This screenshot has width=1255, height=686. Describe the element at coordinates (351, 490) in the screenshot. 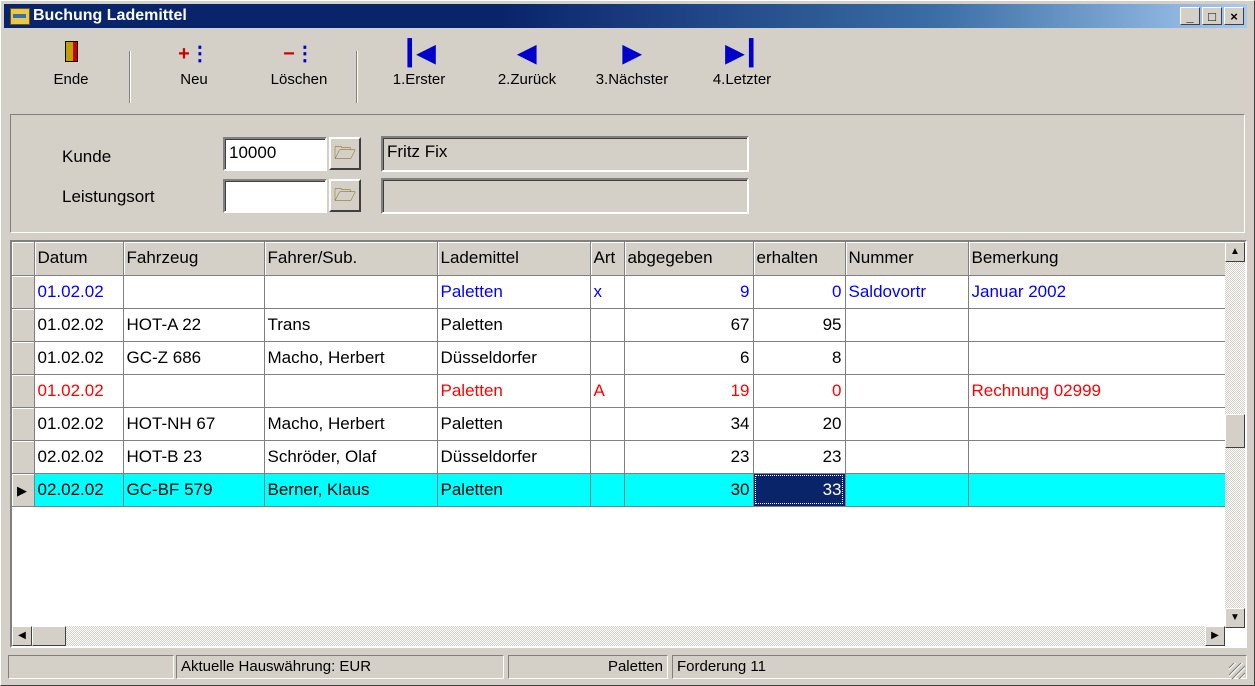

I see `cell-fahrer: Berner, Klaus` at that location.